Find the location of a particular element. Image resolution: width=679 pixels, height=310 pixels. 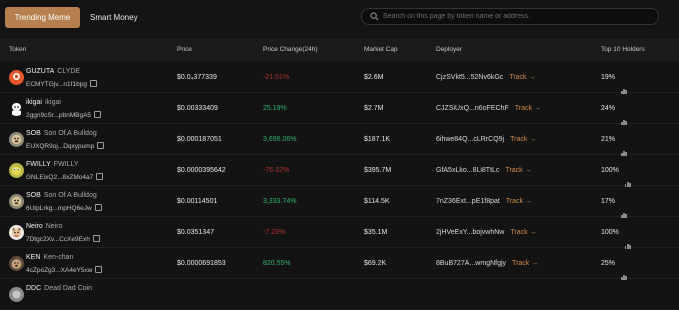

price-change: -21.51% is located at coordinates (276, 77).